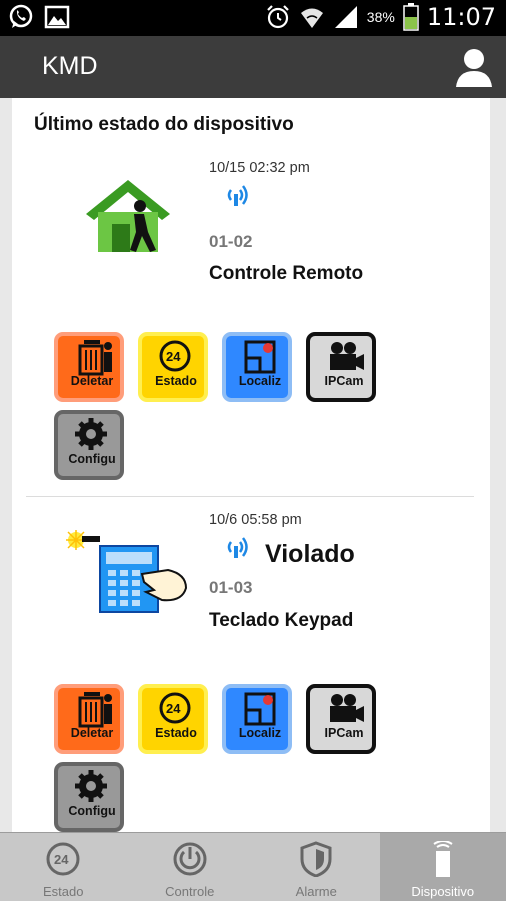 The width and height of the screenshot is (506, 901). Describe the element at coordinates (259, 168) in the screenshot. I see `device-timestamp: 10/15 02:32 pm` at that location.